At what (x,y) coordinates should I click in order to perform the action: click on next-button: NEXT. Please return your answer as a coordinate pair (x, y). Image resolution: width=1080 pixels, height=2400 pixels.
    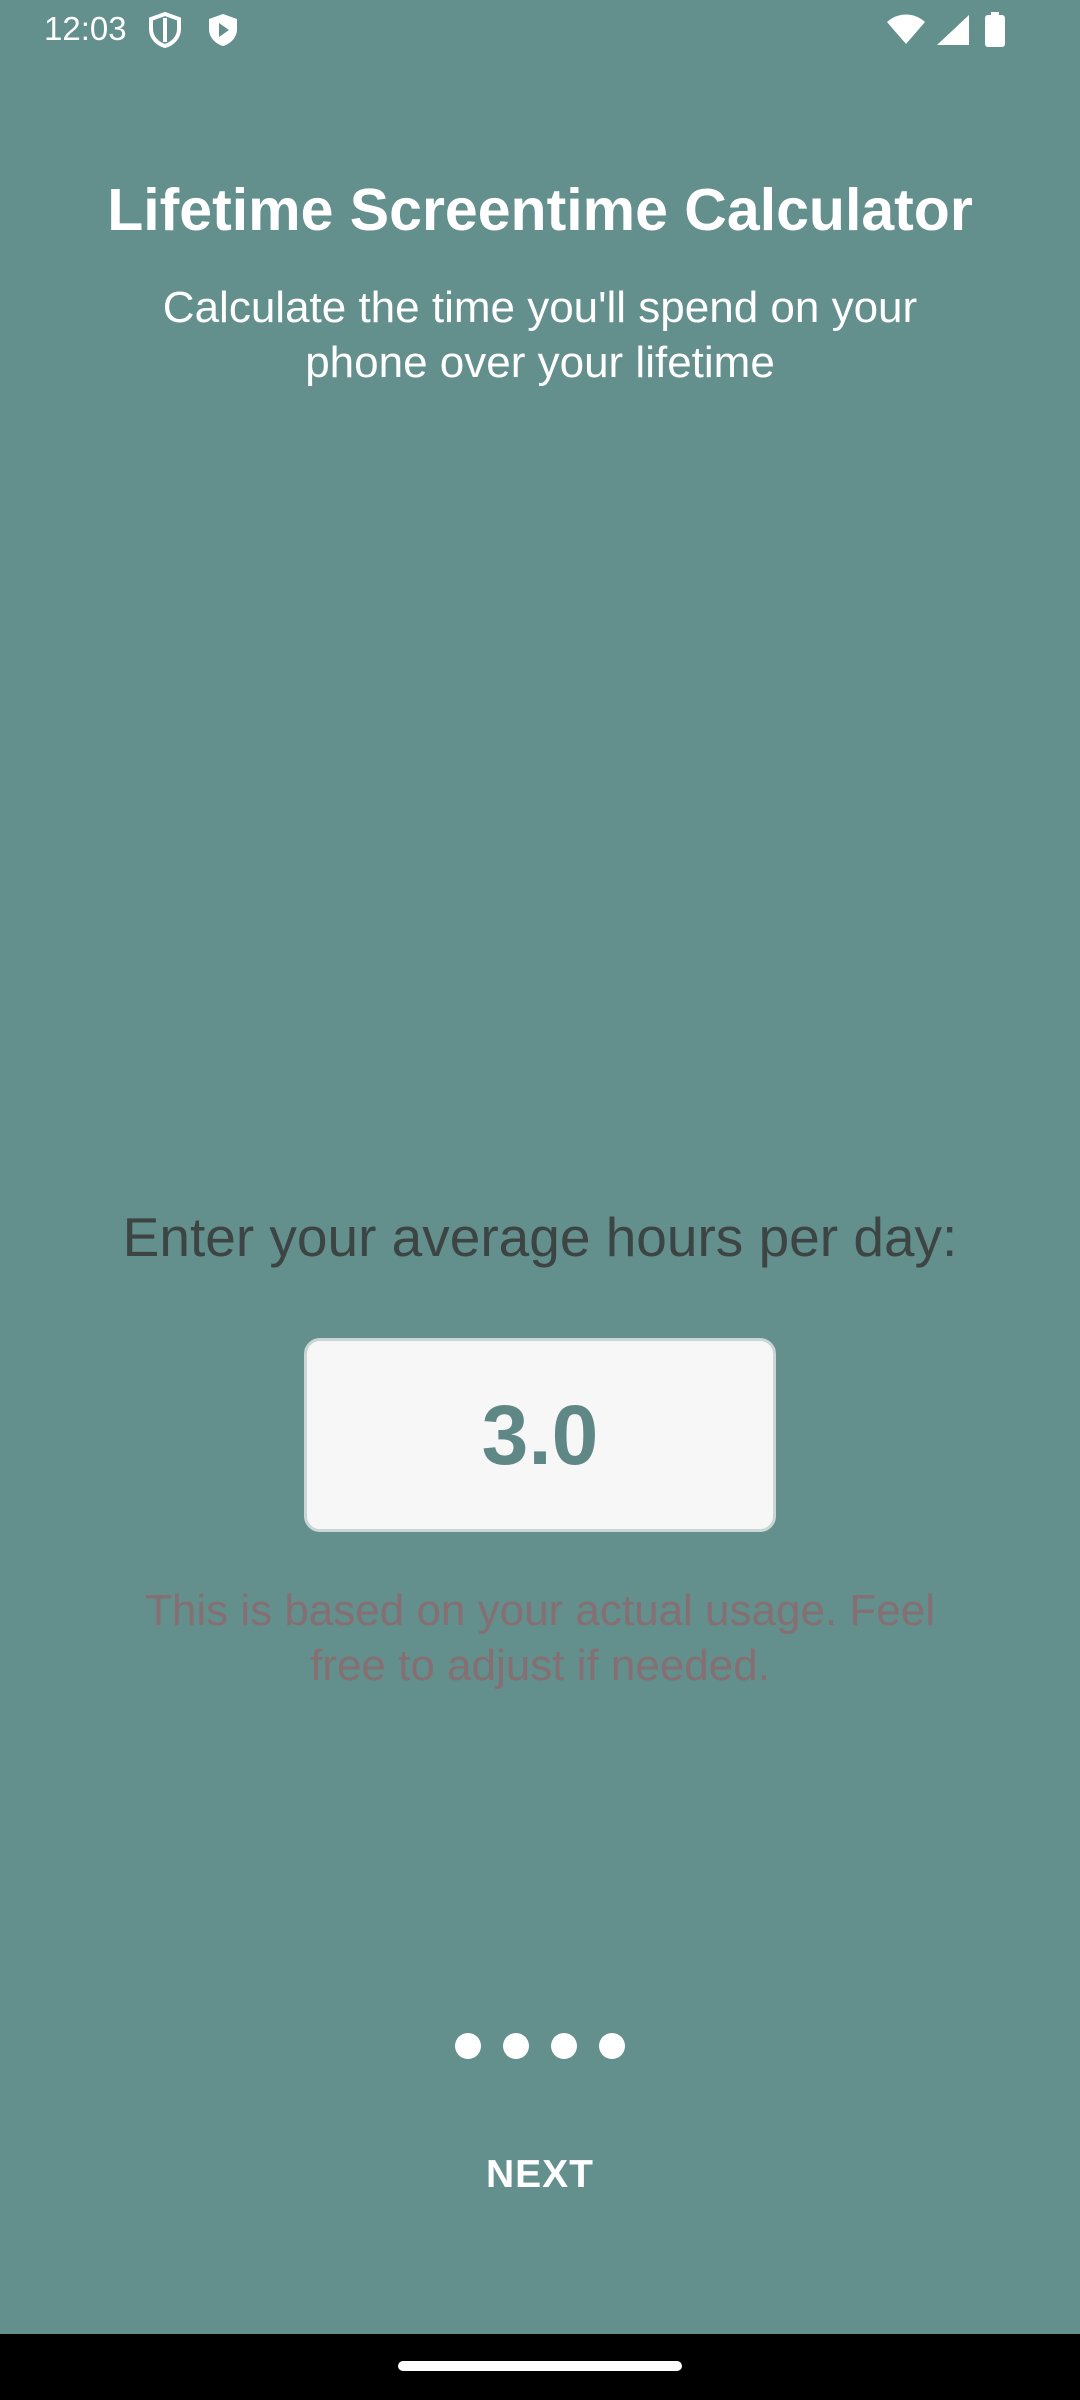
    Looking at the image, I should click on (540, 2175).